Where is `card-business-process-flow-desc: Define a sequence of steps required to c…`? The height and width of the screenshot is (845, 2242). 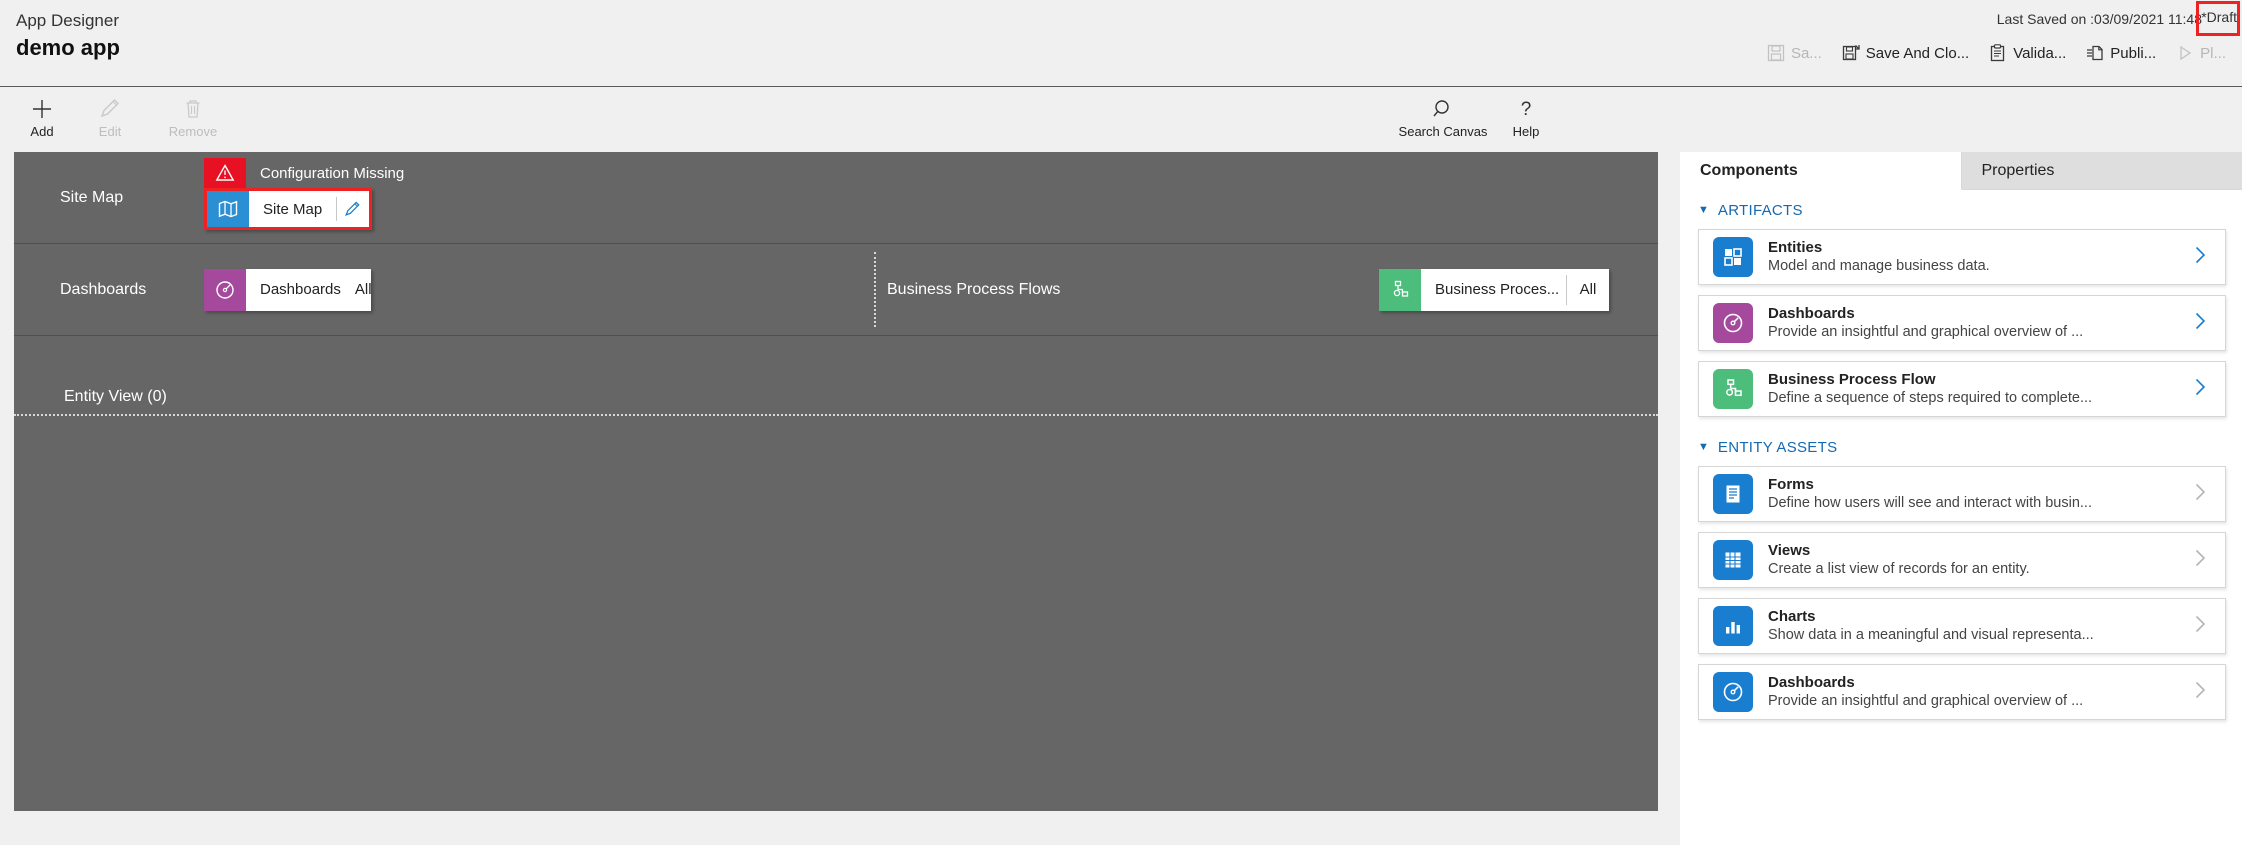 card-business-process-flow-desc: Define a sequence of steps required to c… is located at coordinates (1930, 398).